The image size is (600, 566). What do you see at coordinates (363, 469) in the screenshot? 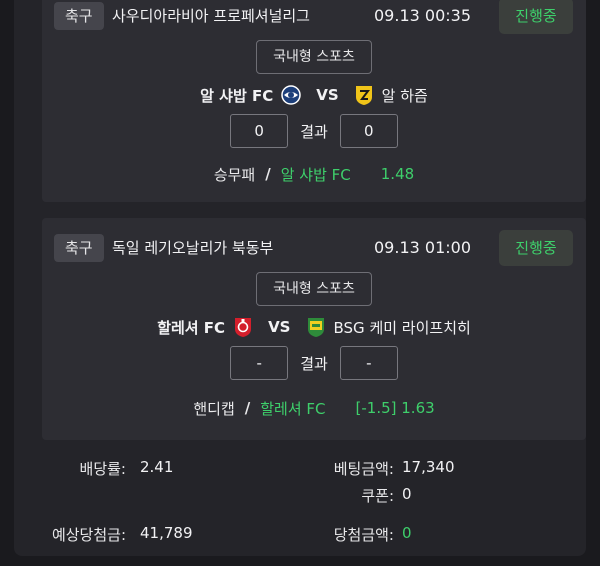
I see `bet-amount-label: 베팅금액:` at bounding box center [363, 469].